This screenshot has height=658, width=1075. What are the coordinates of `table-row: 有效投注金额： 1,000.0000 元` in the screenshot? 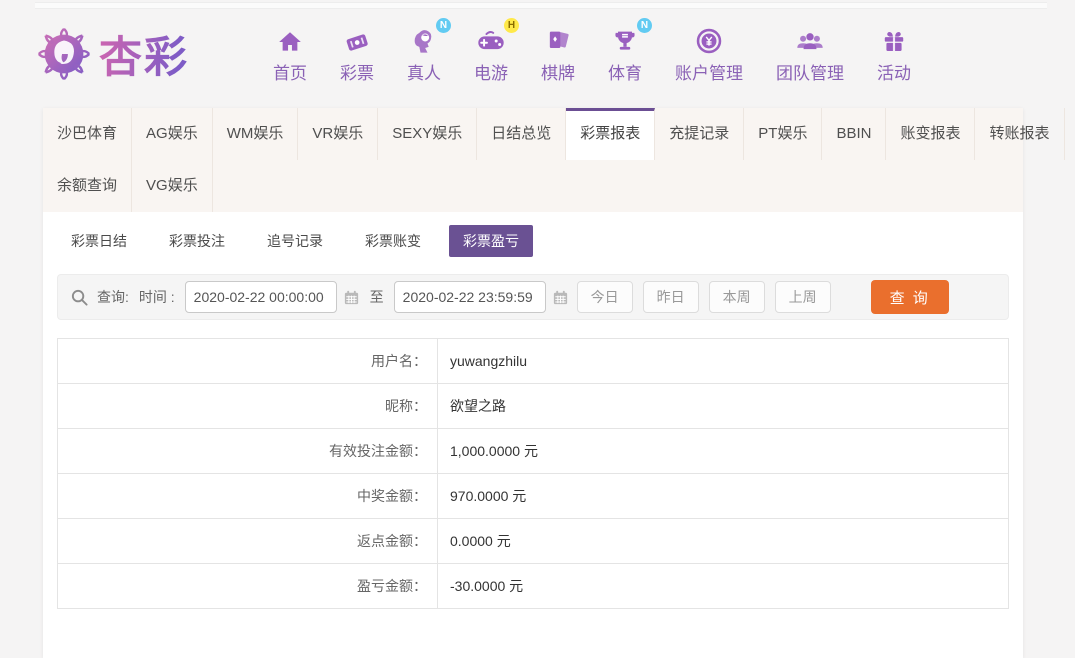 It's located at (533, 451).